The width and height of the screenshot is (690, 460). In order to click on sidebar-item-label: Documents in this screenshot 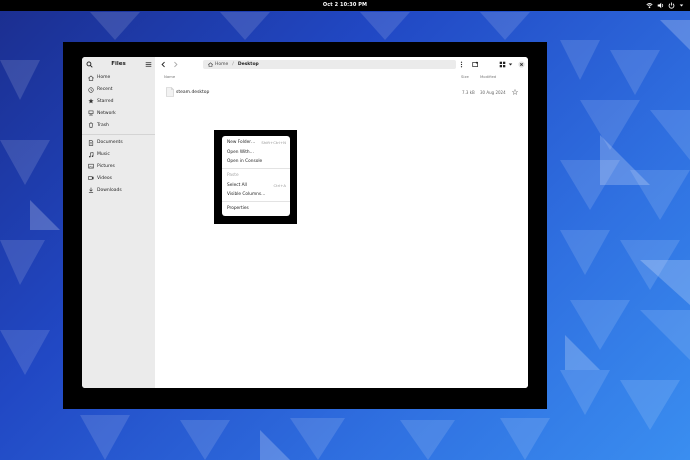, I will do `click(110, 143)`.